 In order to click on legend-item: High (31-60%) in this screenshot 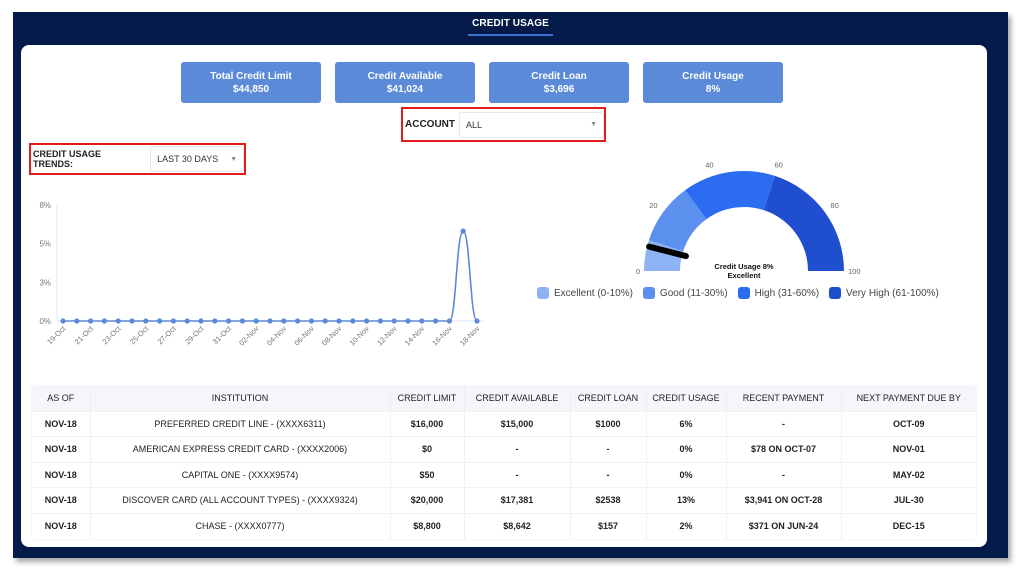, I will do `click(778, 293)`.